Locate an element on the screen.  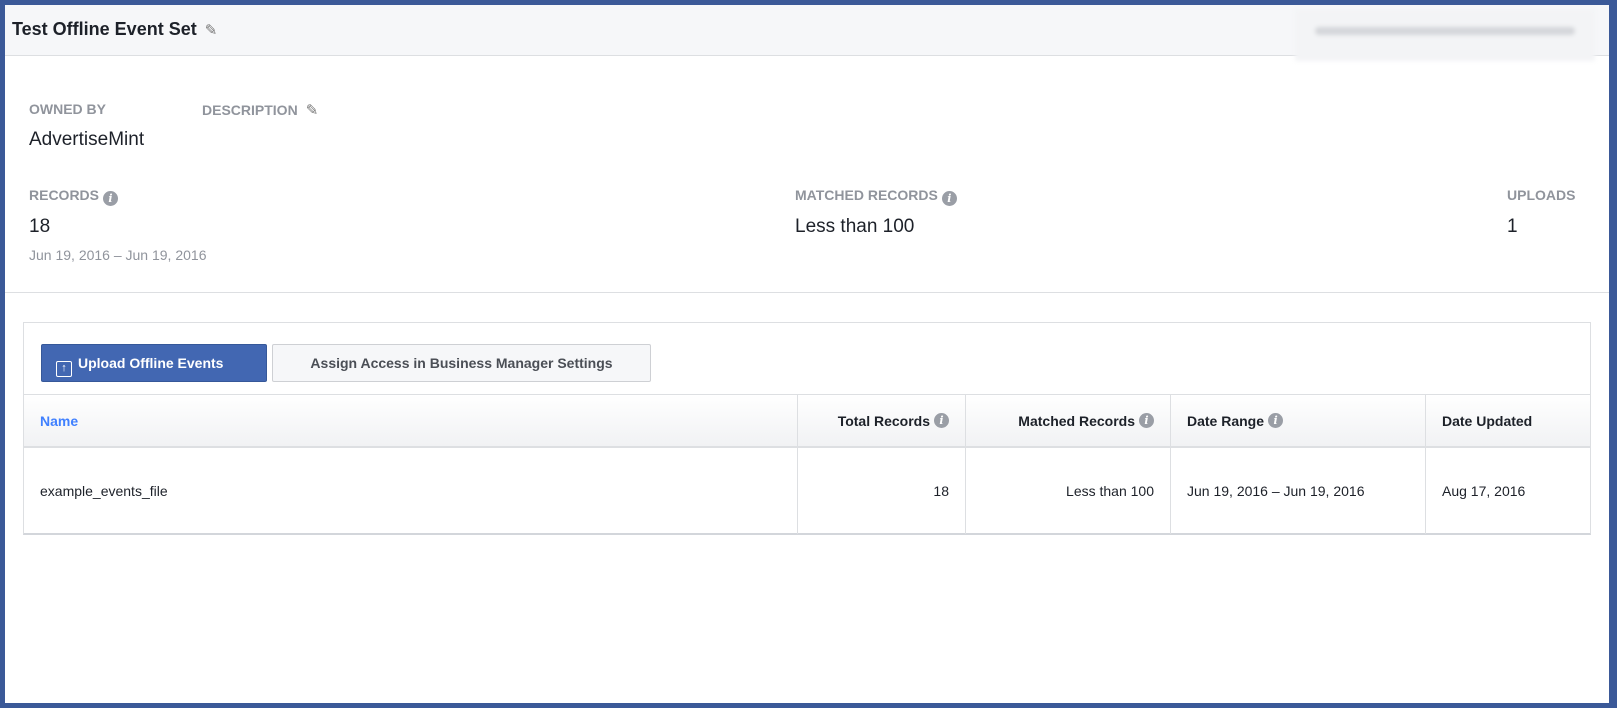
cell-name: example_events_file is located at coordinates (104, 491).